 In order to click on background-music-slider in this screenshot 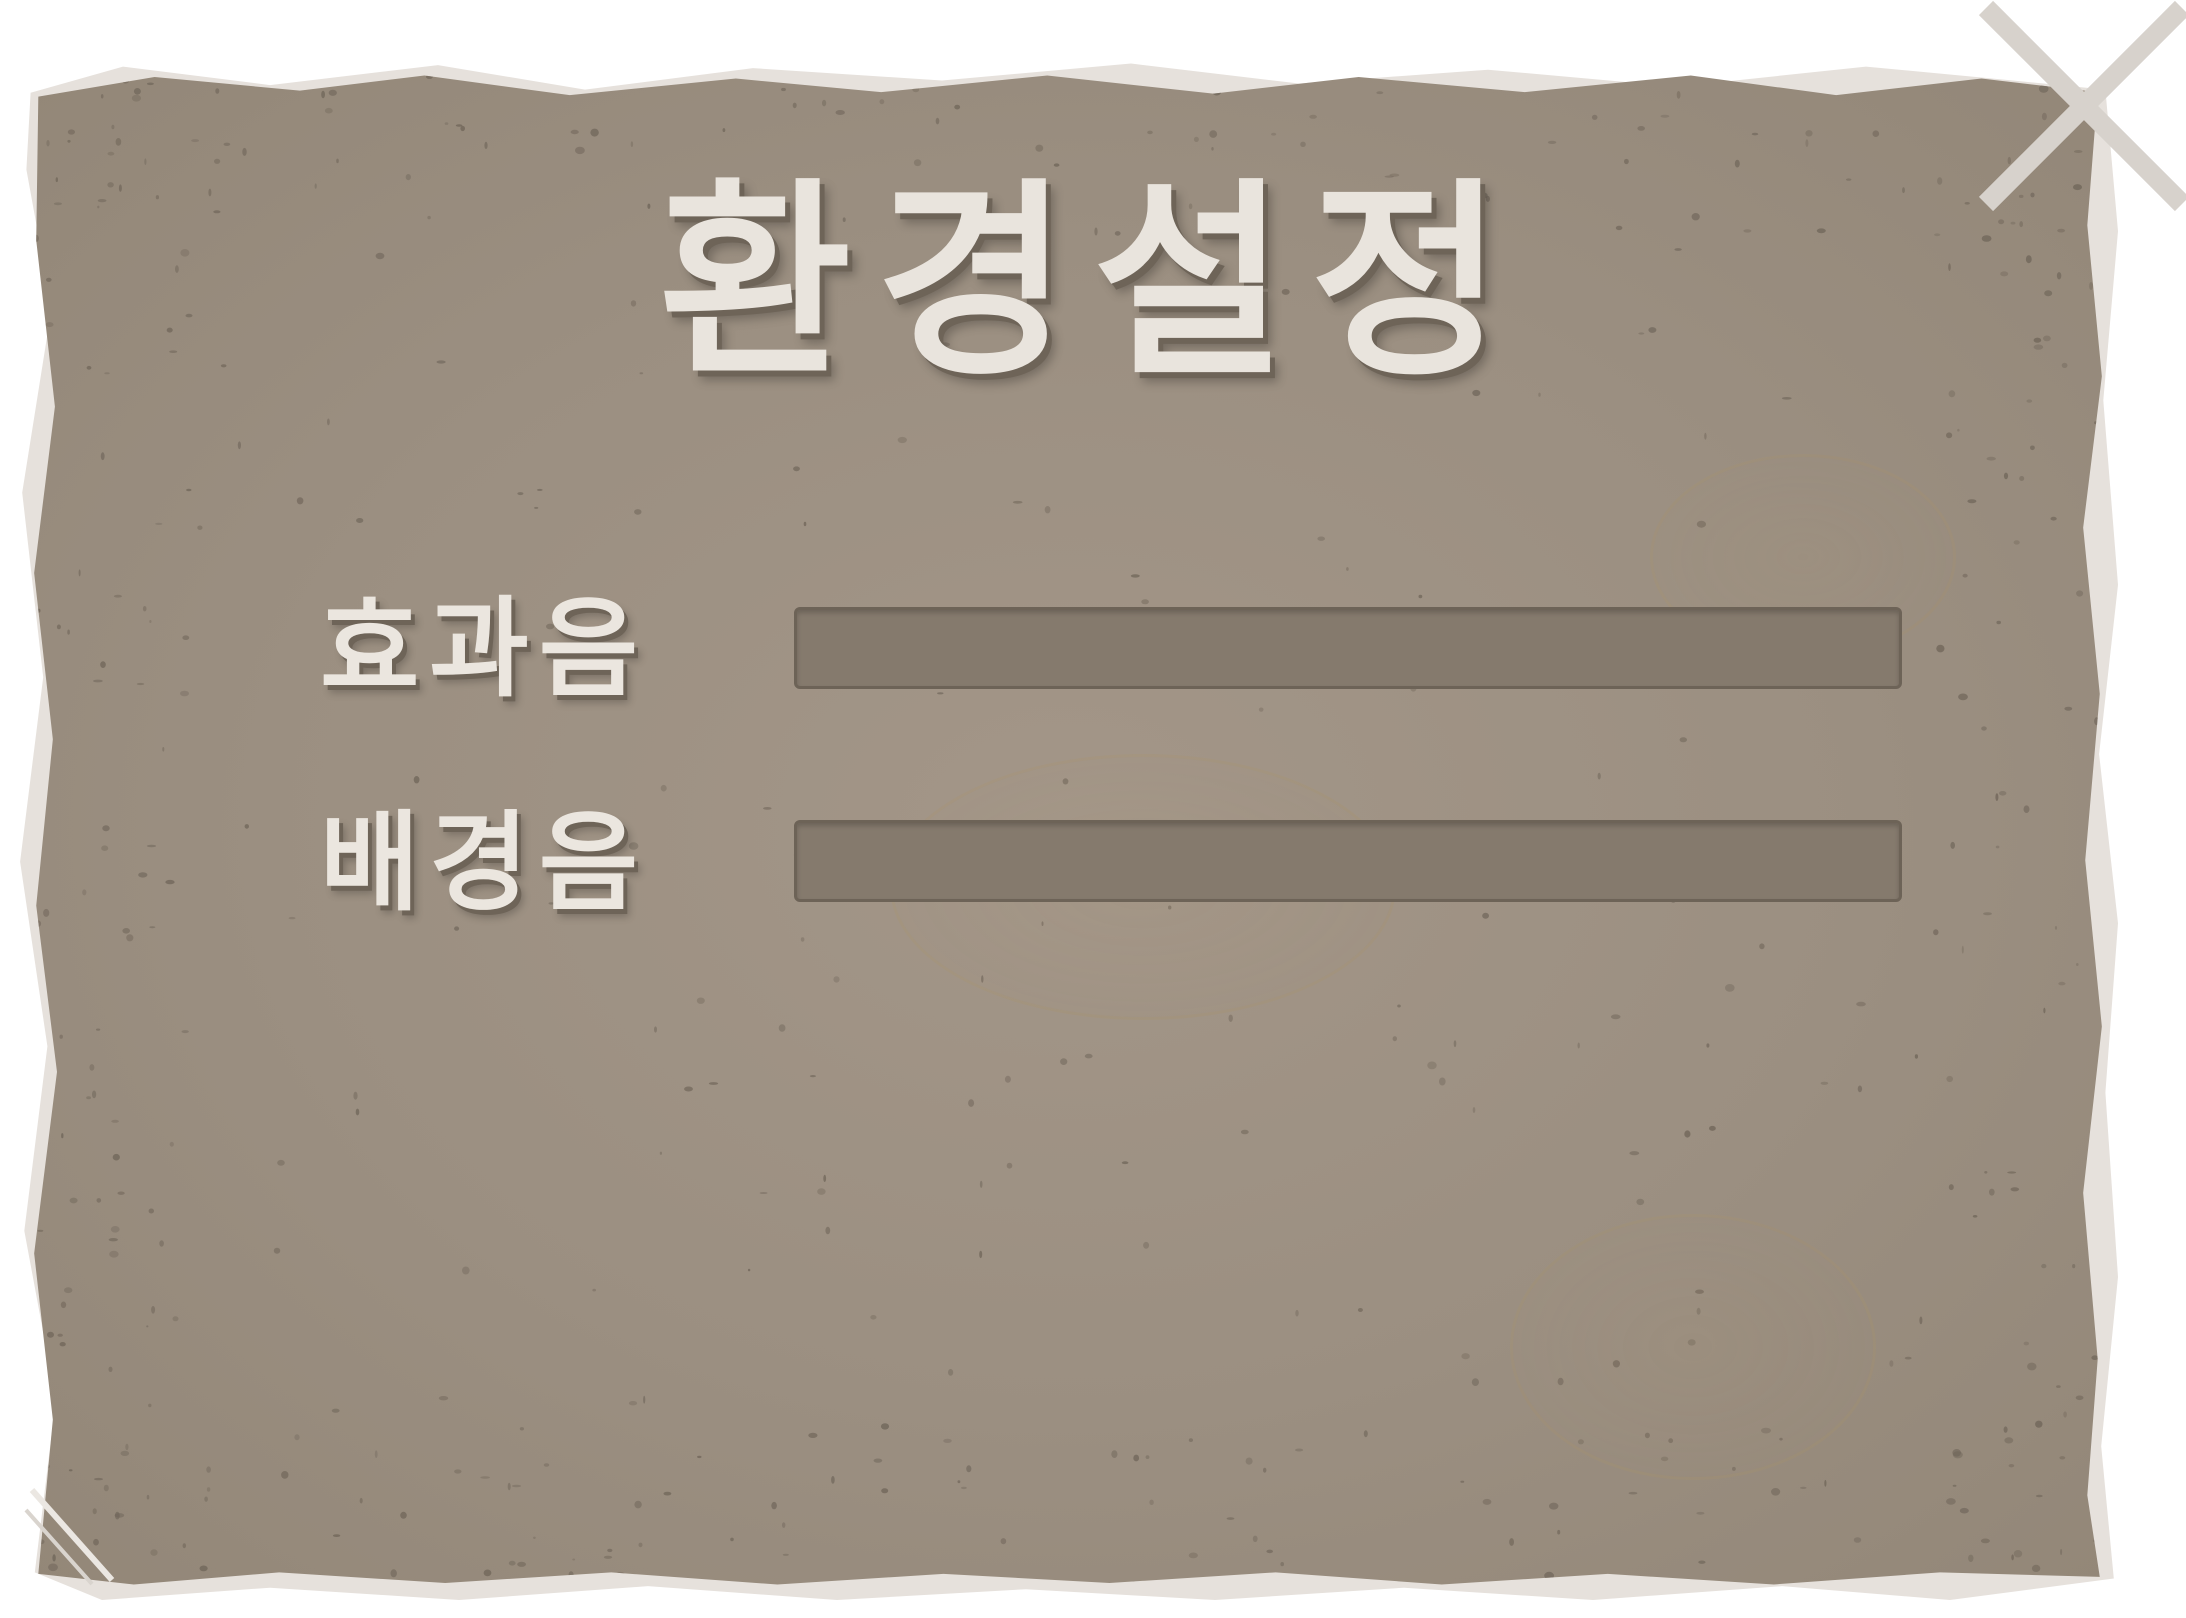, I will do `click(1348, 861)`.